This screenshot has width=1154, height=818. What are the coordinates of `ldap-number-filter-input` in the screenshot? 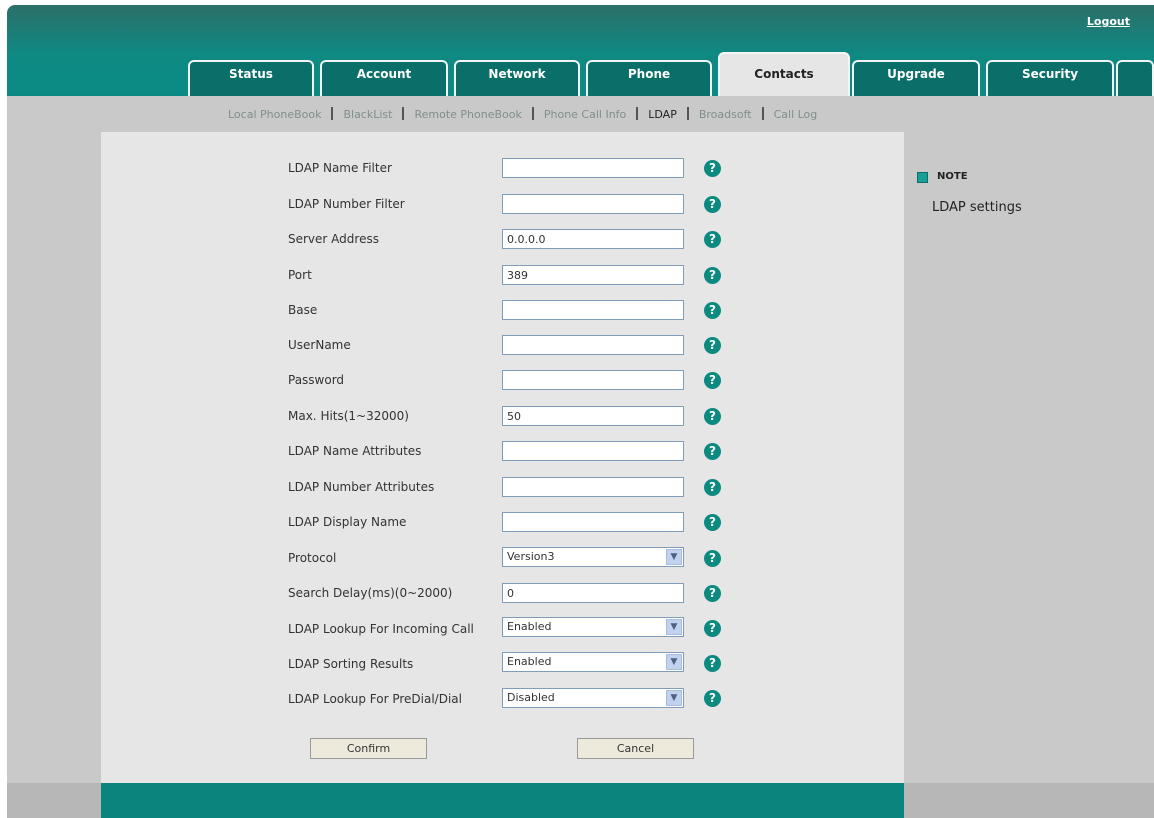 It's located at (593, 204).